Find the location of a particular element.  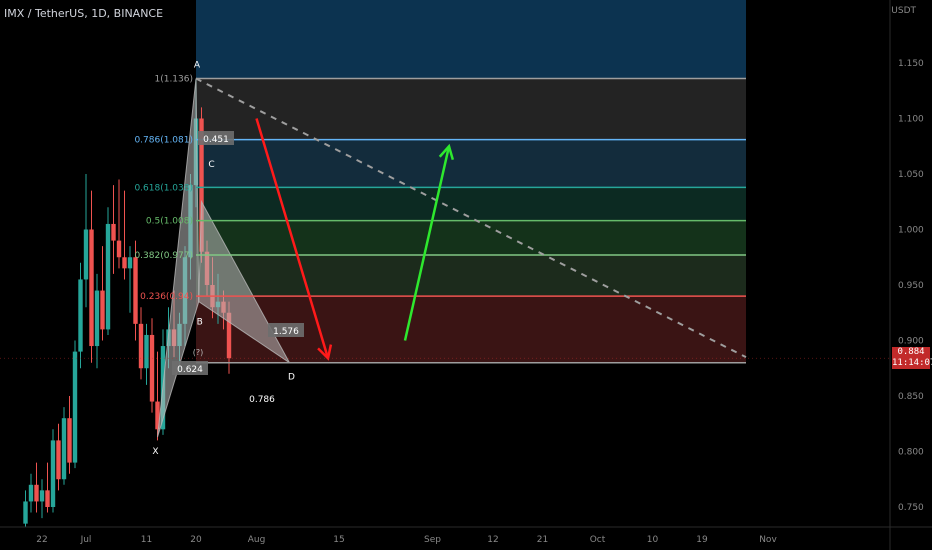

ratio-text: 1.576 is located at coordinates (286, 332).